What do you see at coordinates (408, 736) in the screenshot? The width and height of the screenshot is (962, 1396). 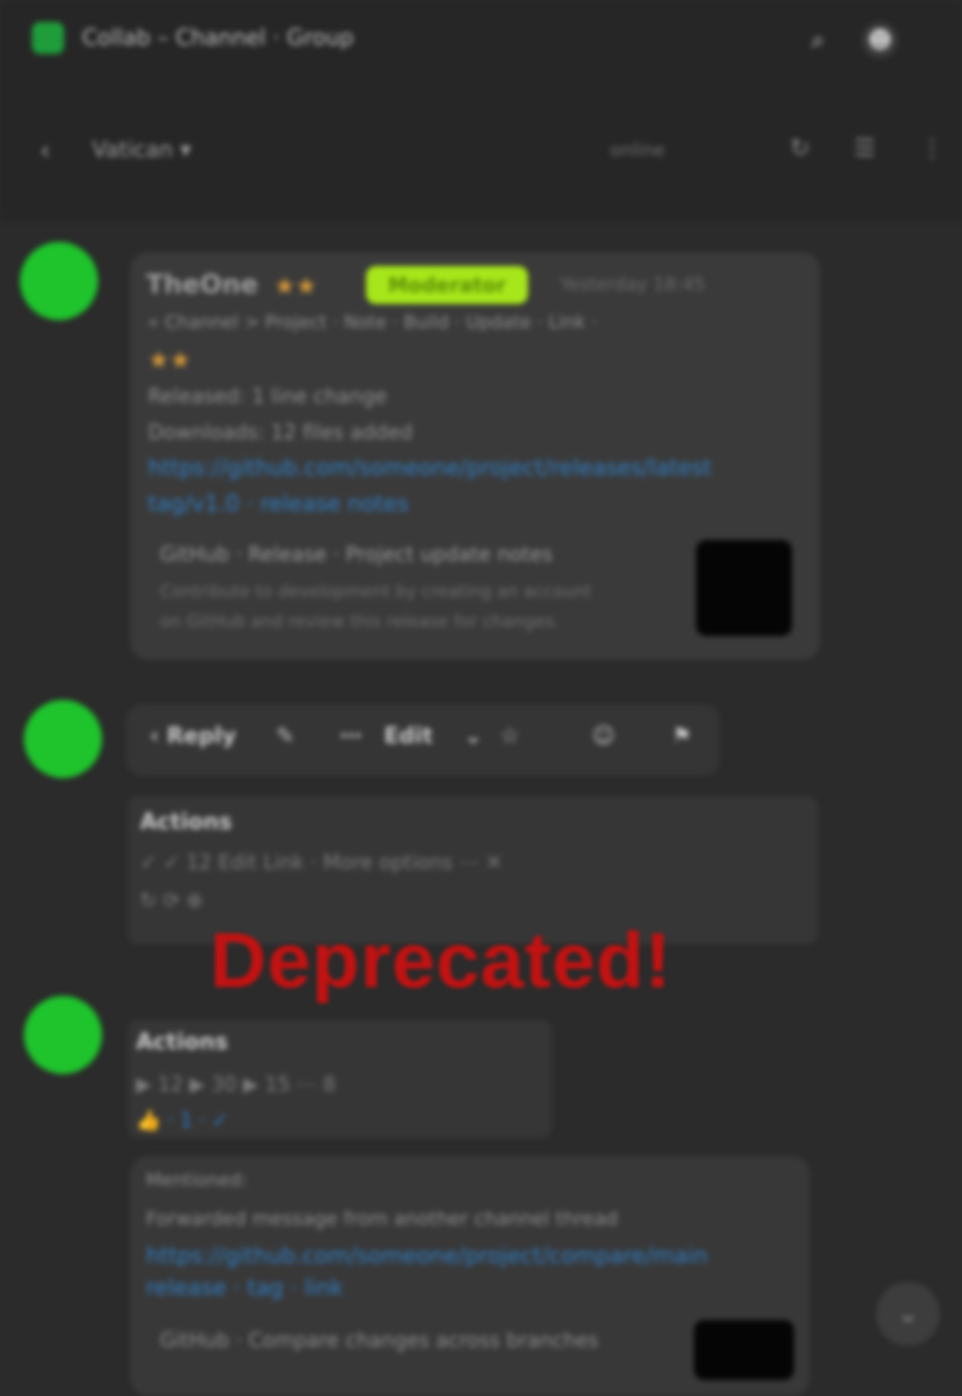 I see `edit-button: Edit` at bounding box center [408, 736].